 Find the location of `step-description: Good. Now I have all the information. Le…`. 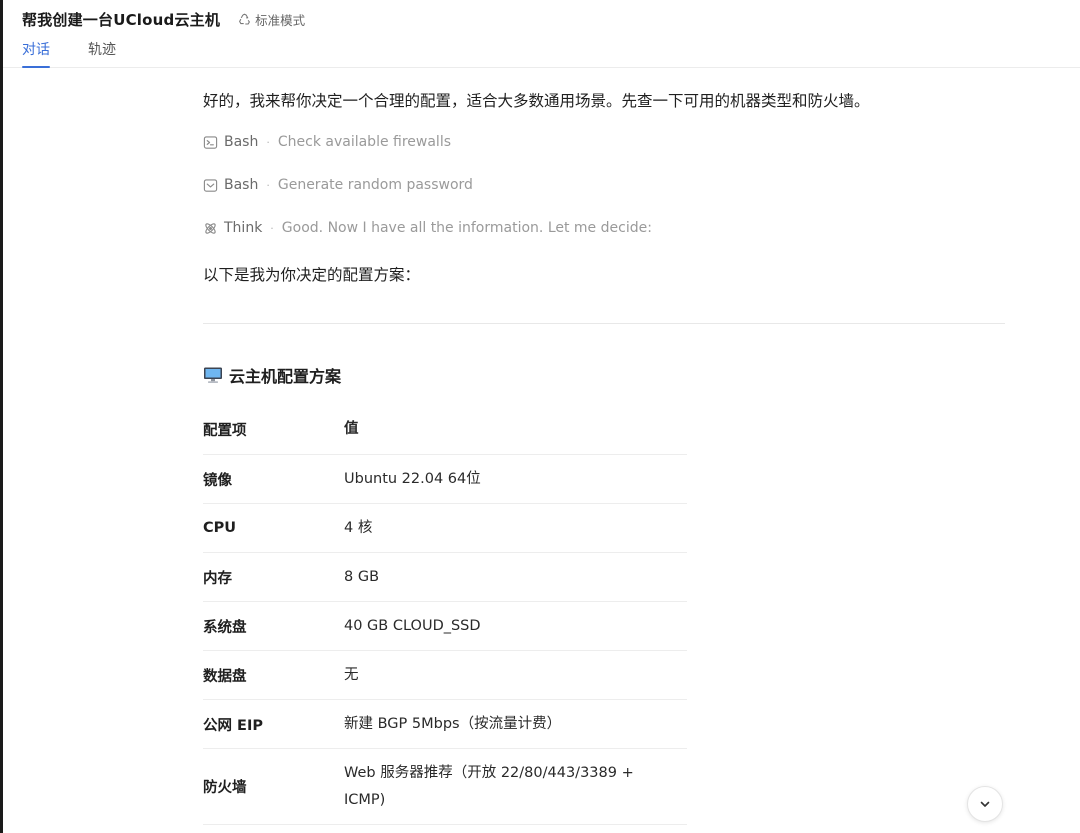

step-description: Good. Now I have all the information. Le… is located at coordinates (466, 228).